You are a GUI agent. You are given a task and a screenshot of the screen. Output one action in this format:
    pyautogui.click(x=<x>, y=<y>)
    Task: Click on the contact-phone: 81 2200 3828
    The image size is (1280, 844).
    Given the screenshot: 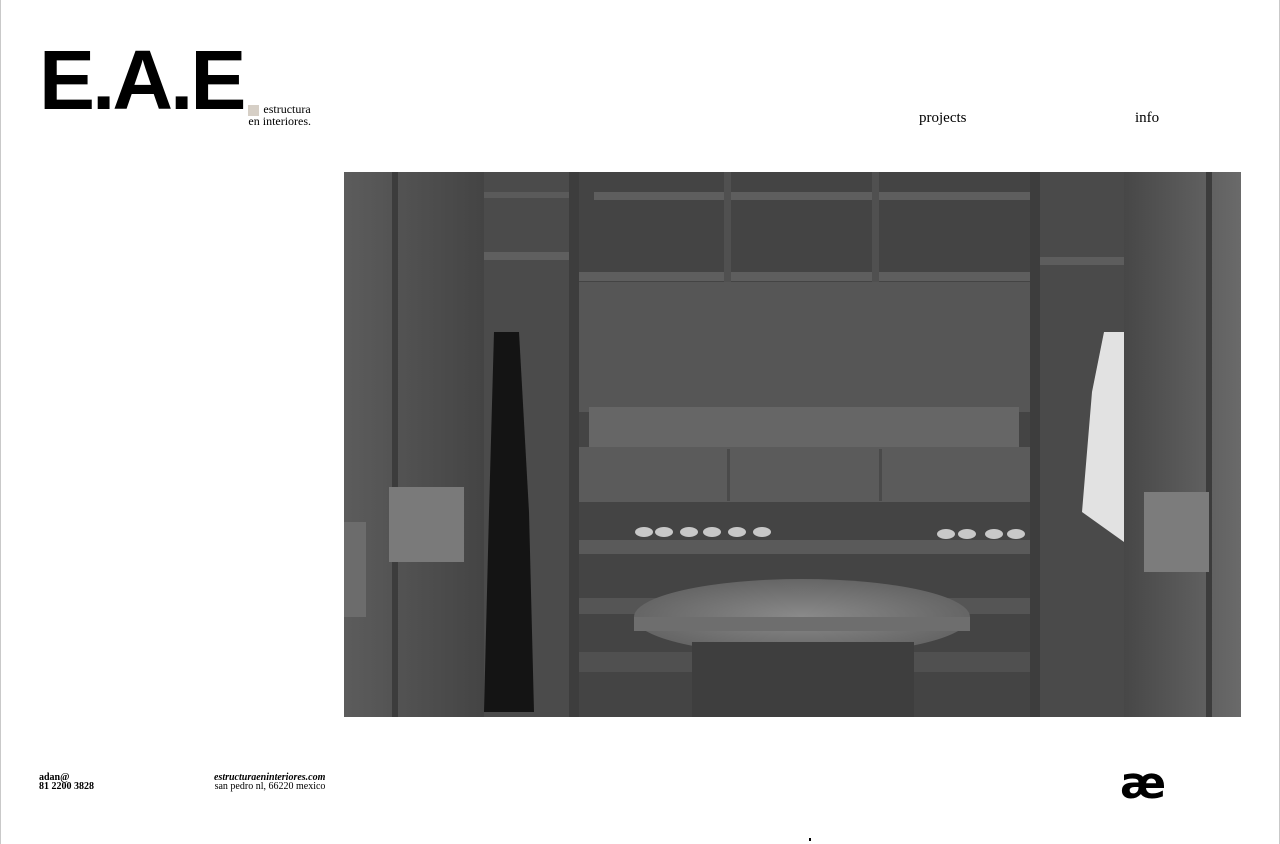 What is the action you would take?
    pyautogui.click(x=66, y=787)
    